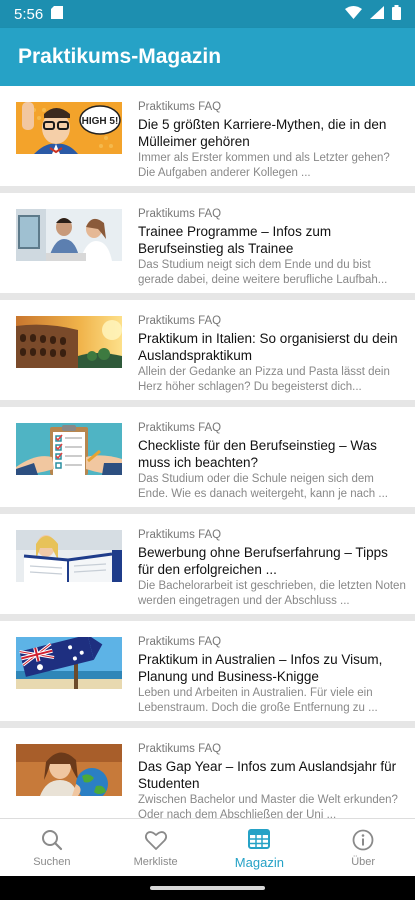 The height and width of the screenshot is (900, 415). I want to click on page-title: Praktikums-Magazin, so click(120, 56).